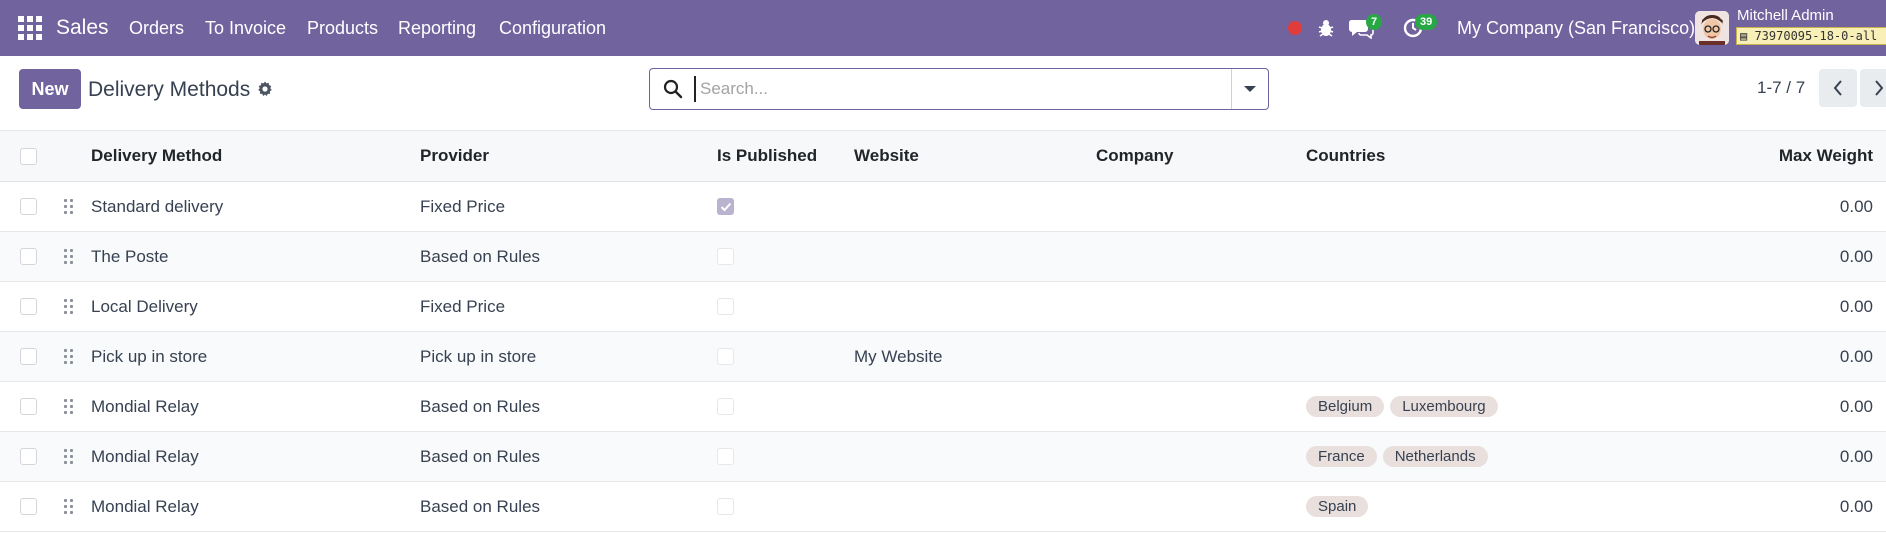  I want to click on chevron-left-icon, so click(1837, 88).